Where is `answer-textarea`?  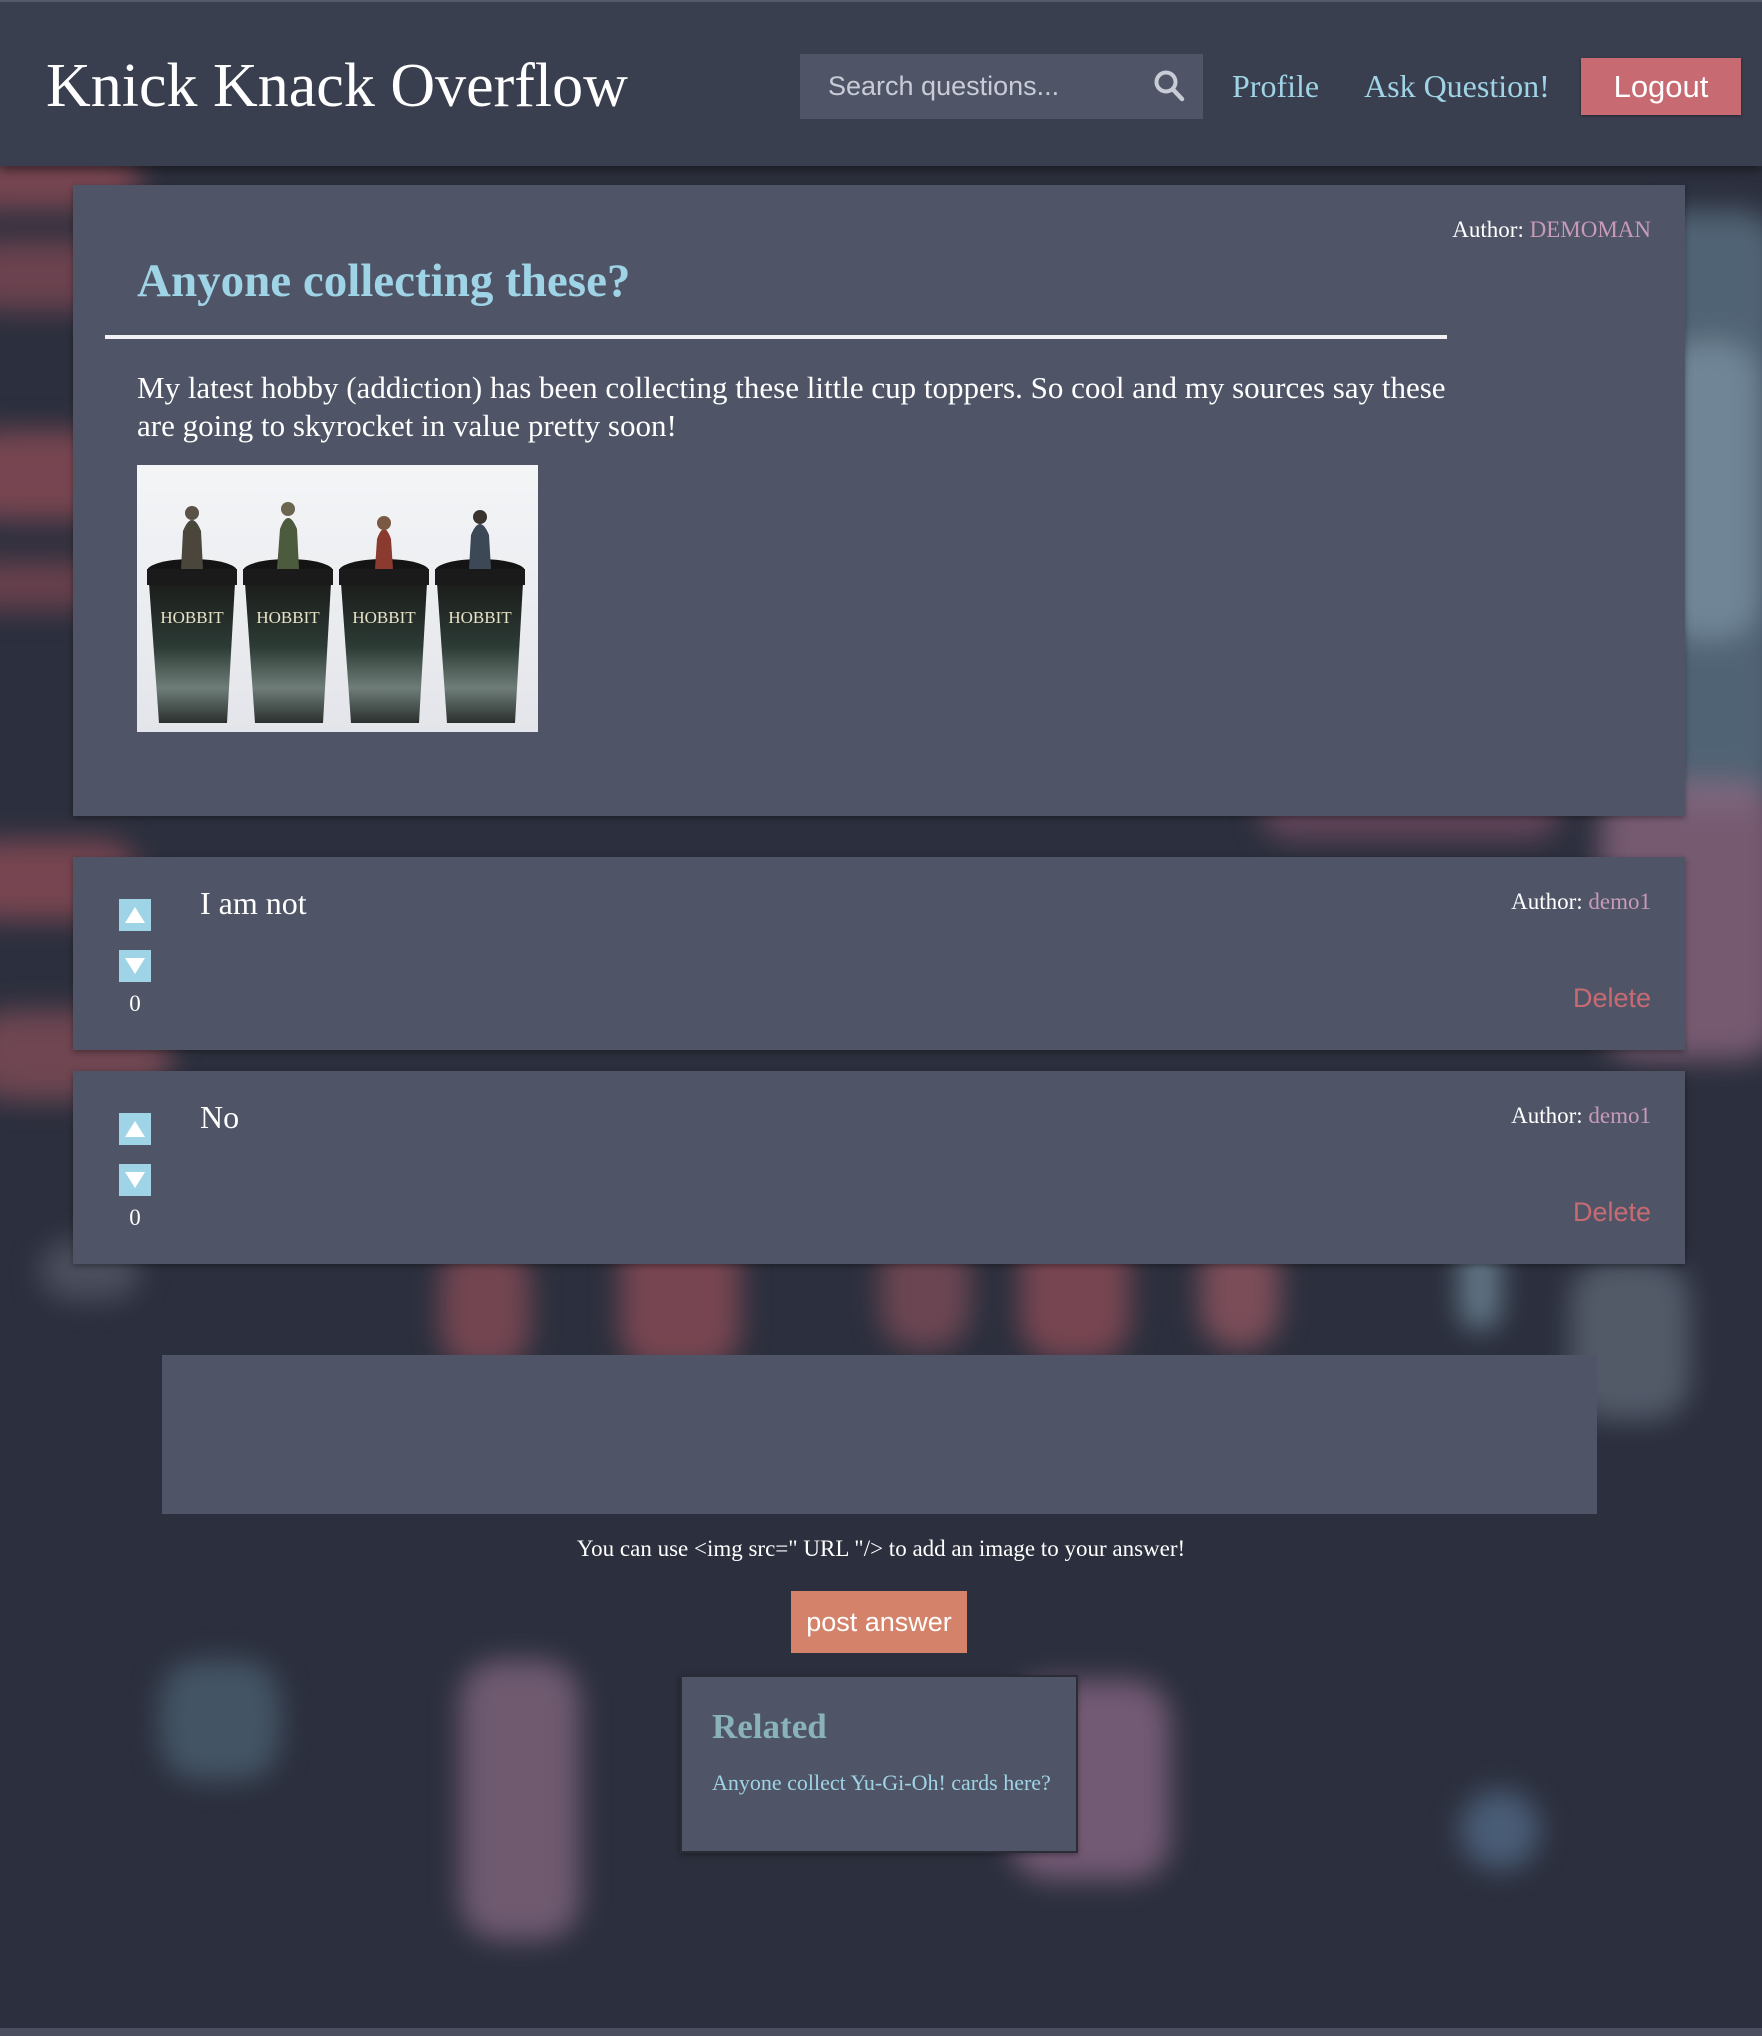 answer-textarea is located at coordinates (879, 1434).